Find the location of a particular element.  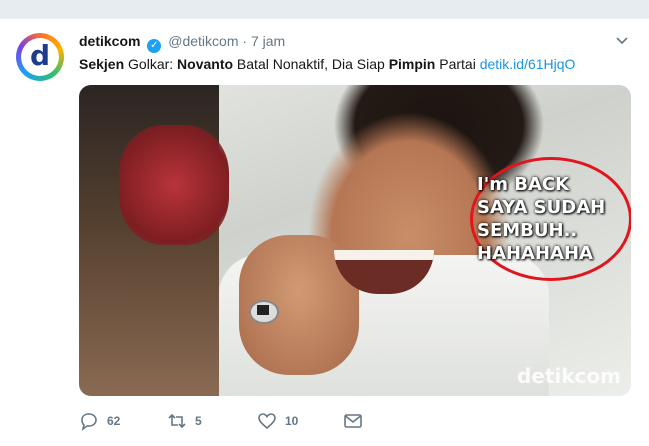

avatar-inner: d is located at coordinates (40, 57).